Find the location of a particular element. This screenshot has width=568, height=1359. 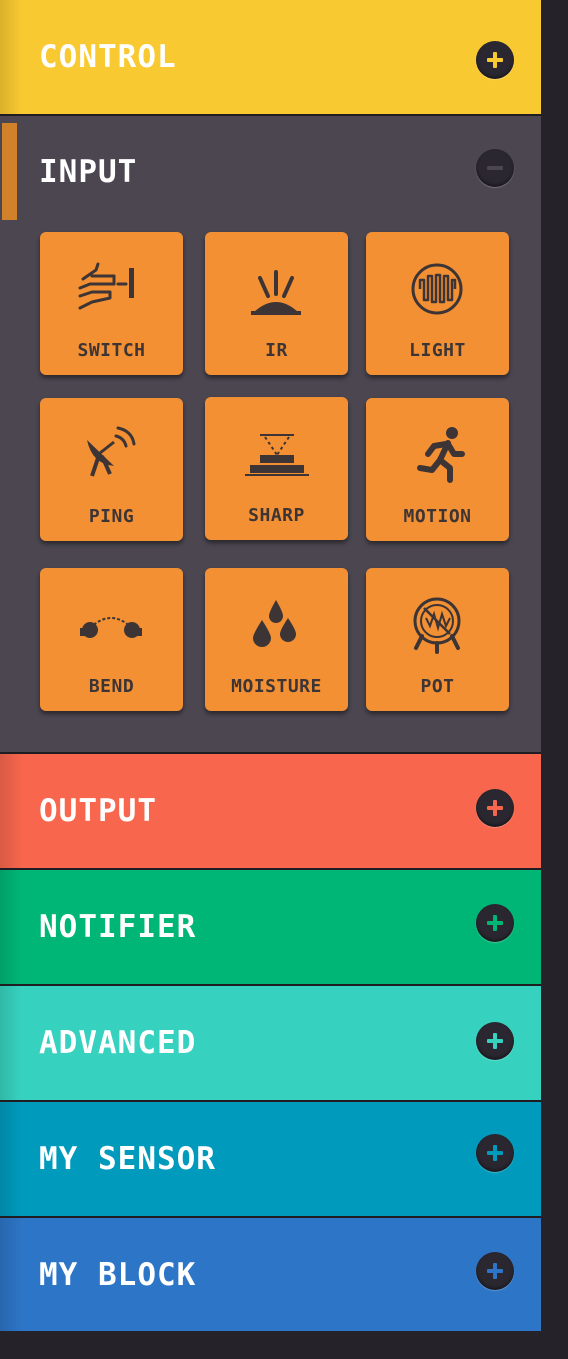

water-drops-icon is located at coordinates (274, 623).